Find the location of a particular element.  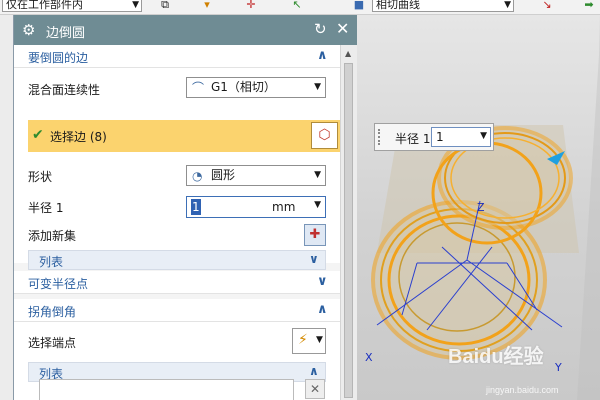

dialog-title-bar: ⚙ 边倒圆 ↻ ✕ is located at coordinates (185, 30).